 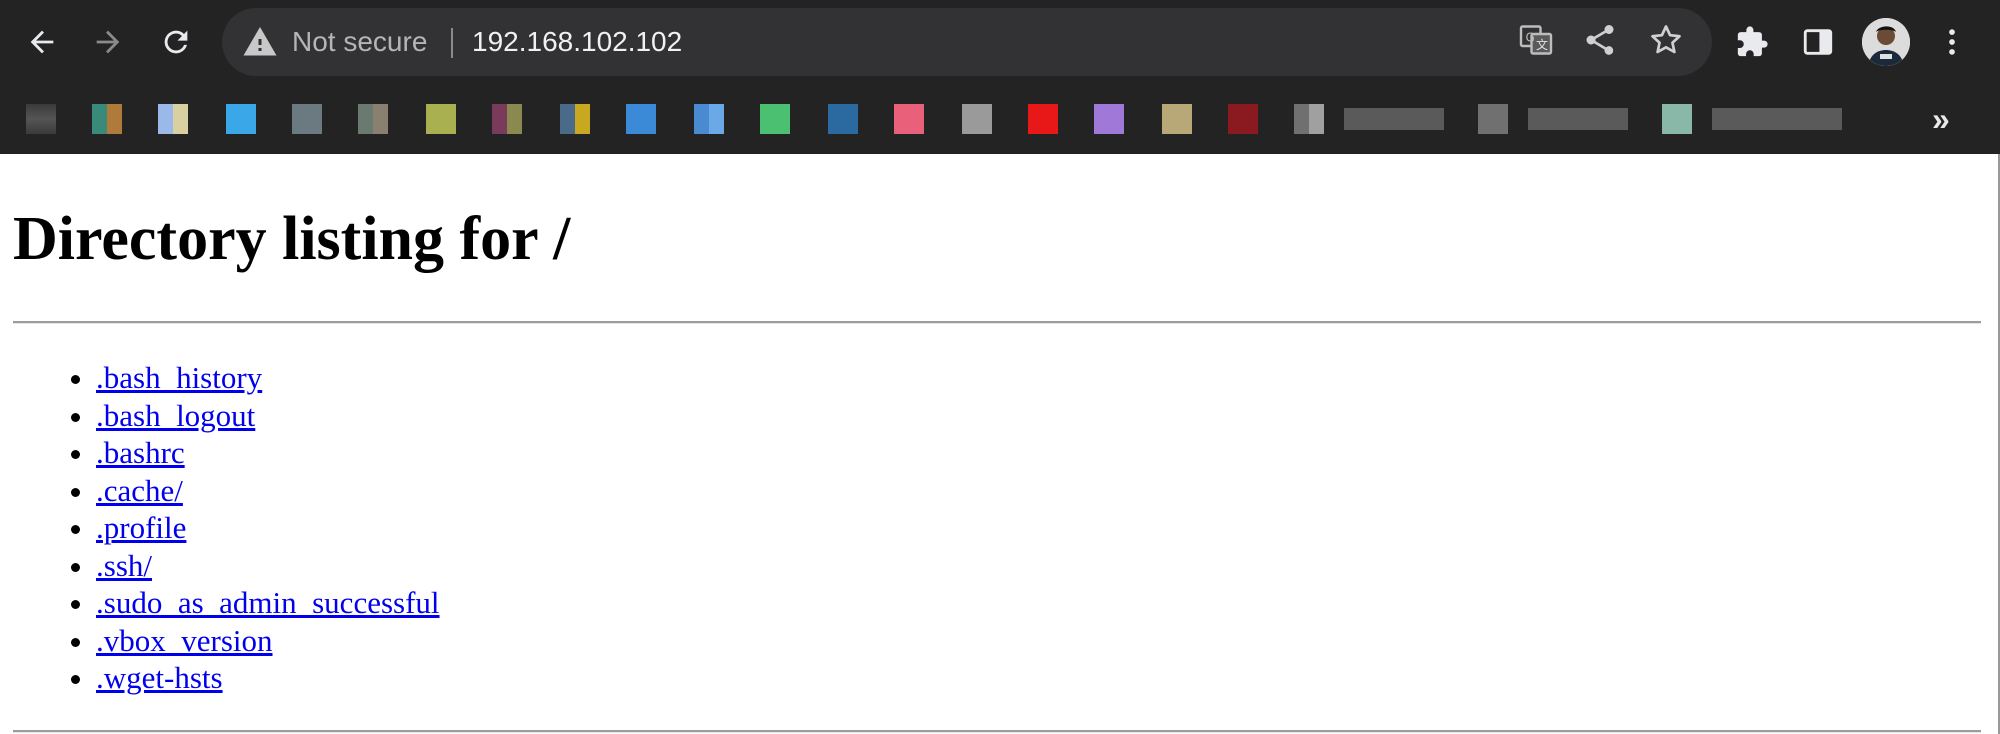 What do you see at coordinates (268, 491) in the screenshot?
I see `list-item: .cache/` at bounding box center [268, 491].